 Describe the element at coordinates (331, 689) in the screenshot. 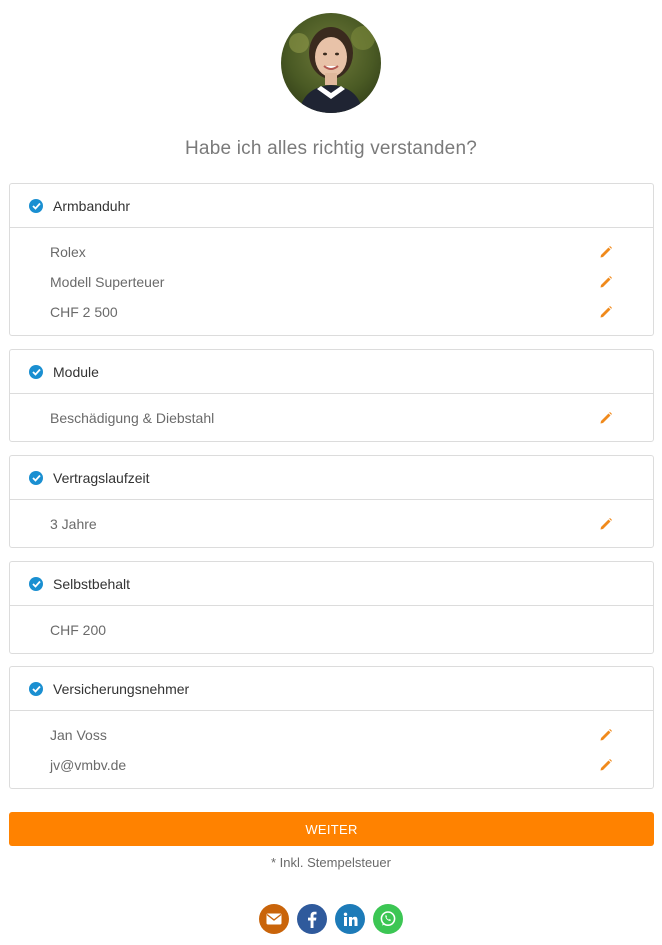

I see `card-header: Versicherungsnehmer` at that location.